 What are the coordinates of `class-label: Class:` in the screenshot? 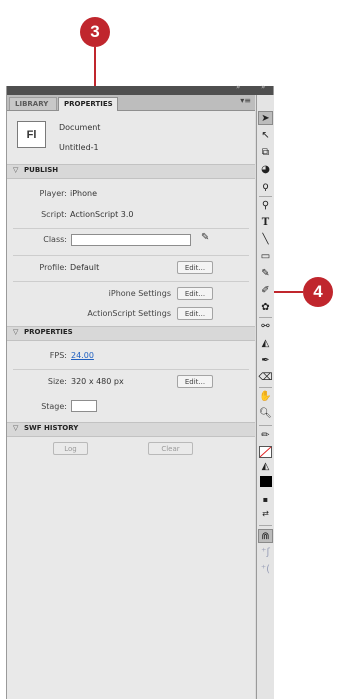 It's located at (55, 239).